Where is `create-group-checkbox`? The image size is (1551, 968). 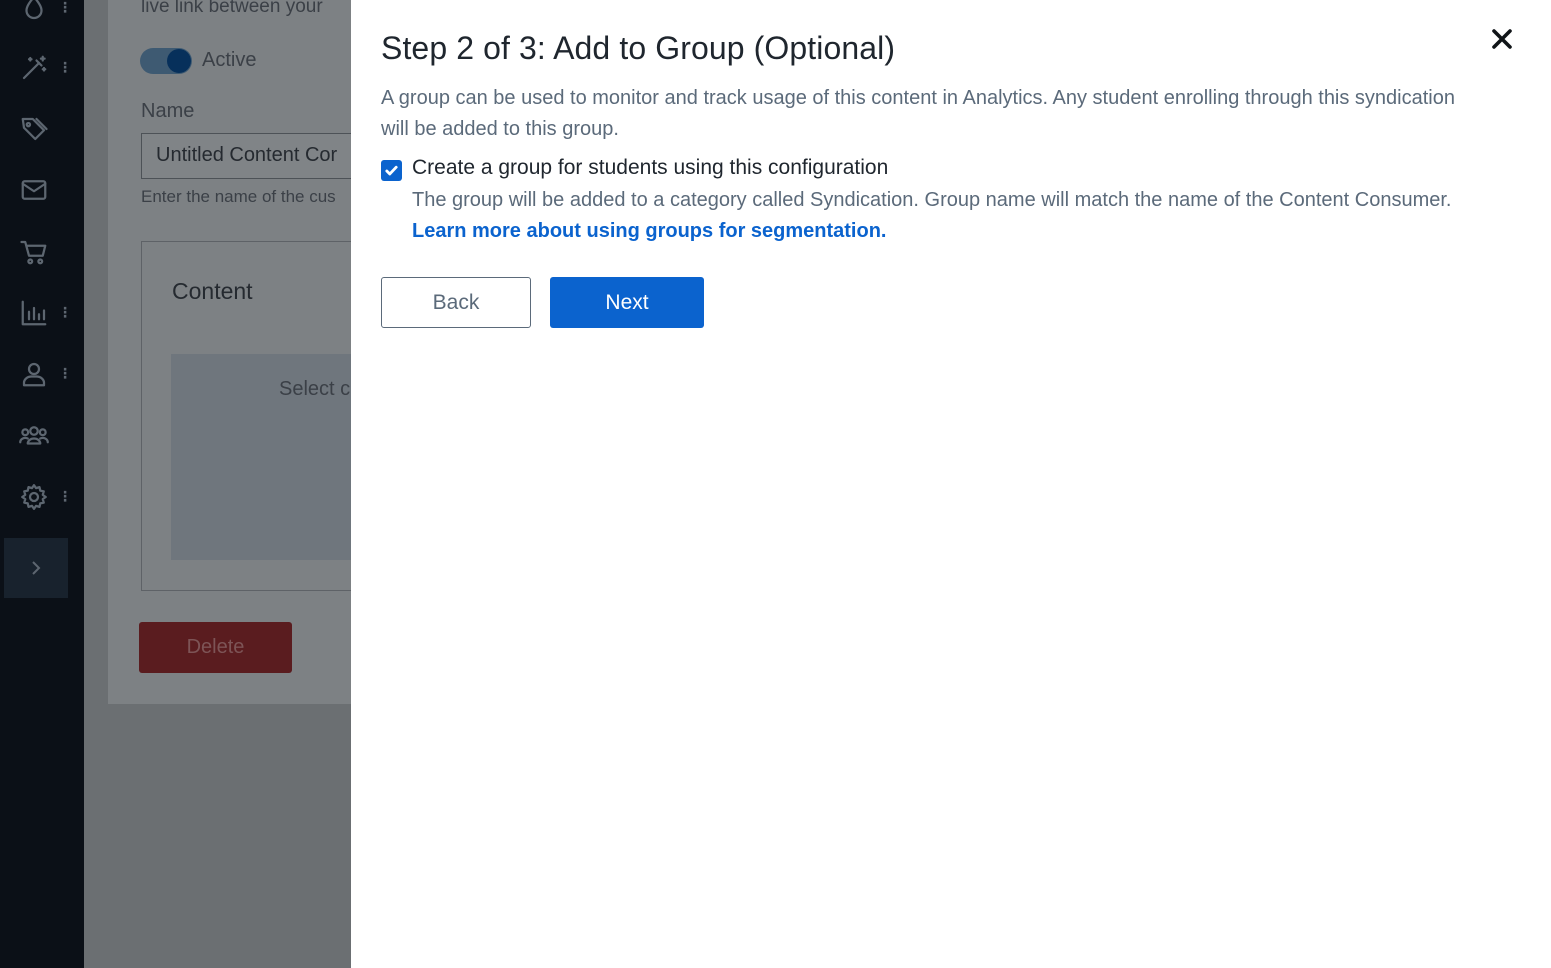 create-group-checkbox is located at coordinates (391, 170).